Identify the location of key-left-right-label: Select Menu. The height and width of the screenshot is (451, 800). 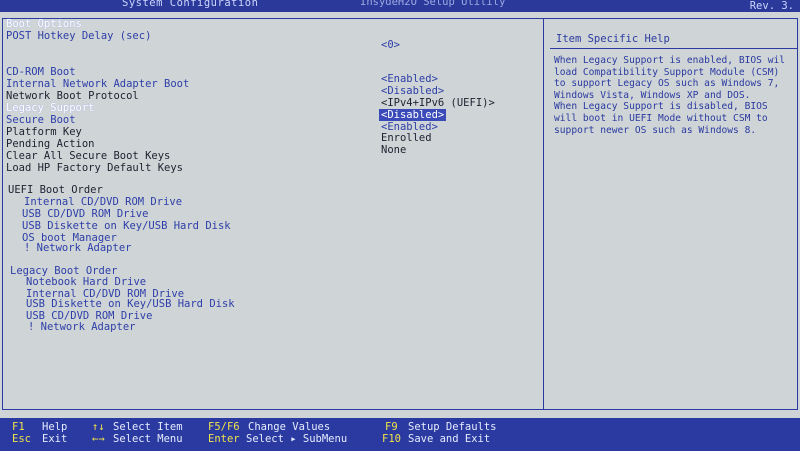
(148, 439).